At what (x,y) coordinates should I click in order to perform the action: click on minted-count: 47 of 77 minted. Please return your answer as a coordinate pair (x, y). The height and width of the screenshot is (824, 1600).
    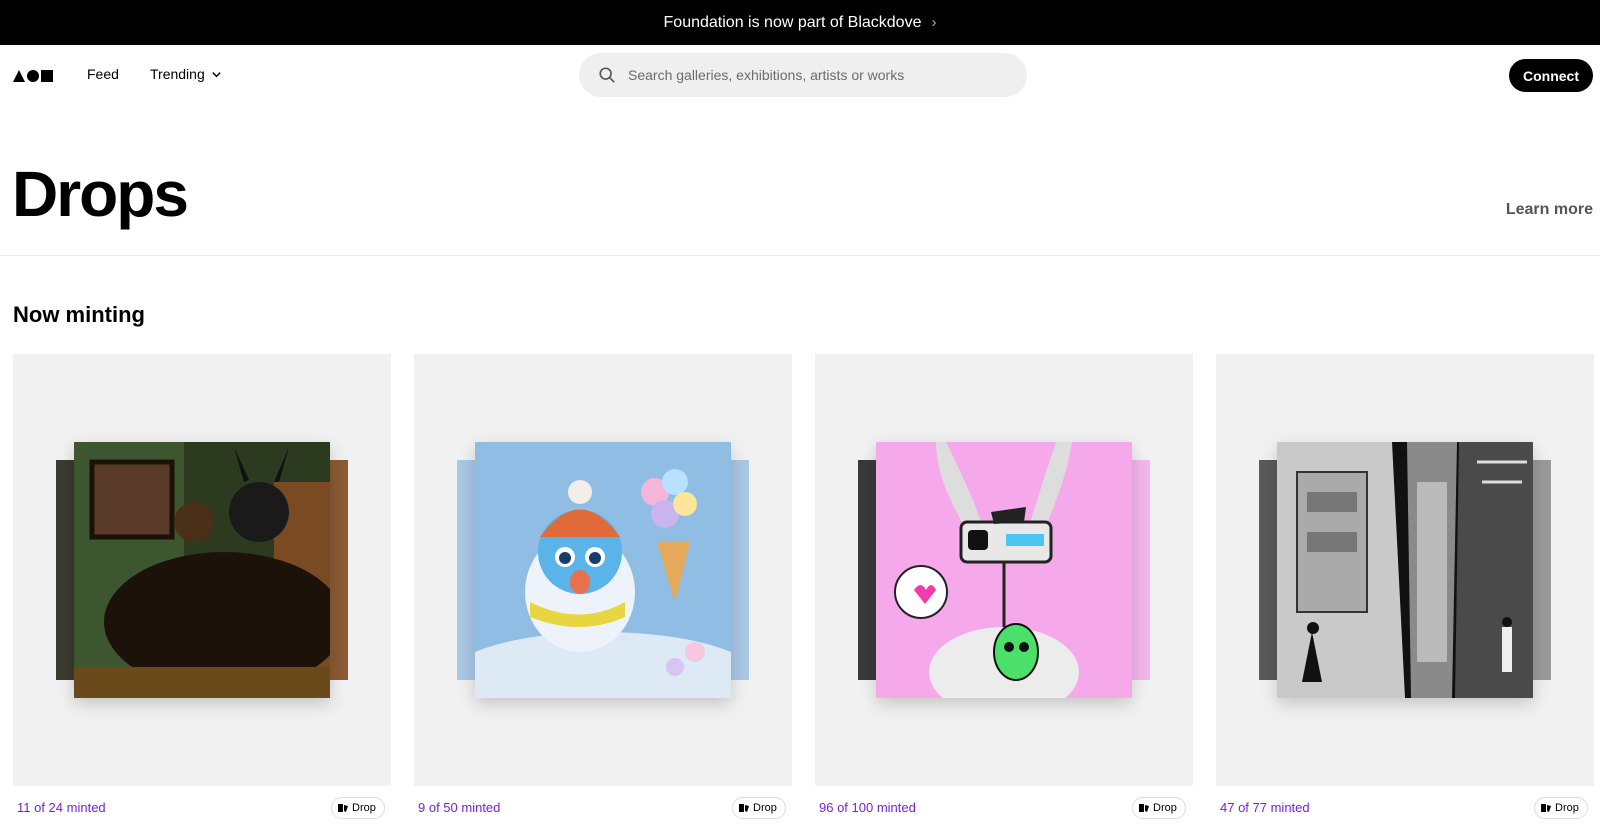
    Looking at the image, I should click on (1265, 807).